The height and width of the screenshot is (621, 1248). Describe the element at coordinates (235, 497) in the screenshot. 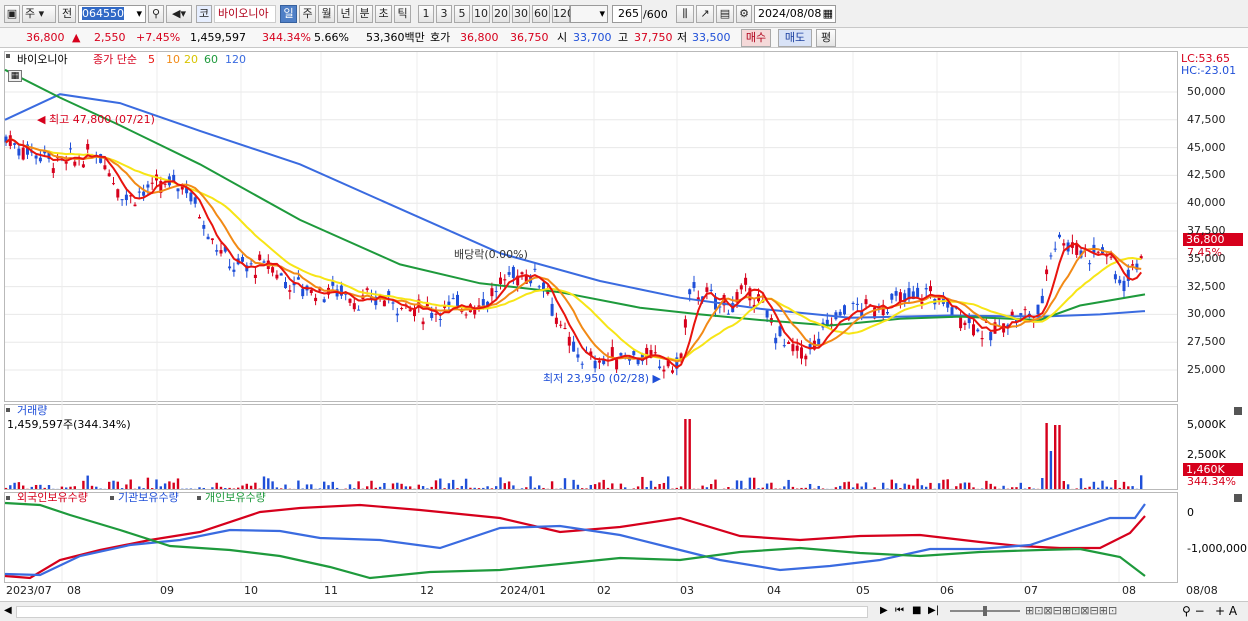

I see `individual-legend: 개인보유수량` at that location.